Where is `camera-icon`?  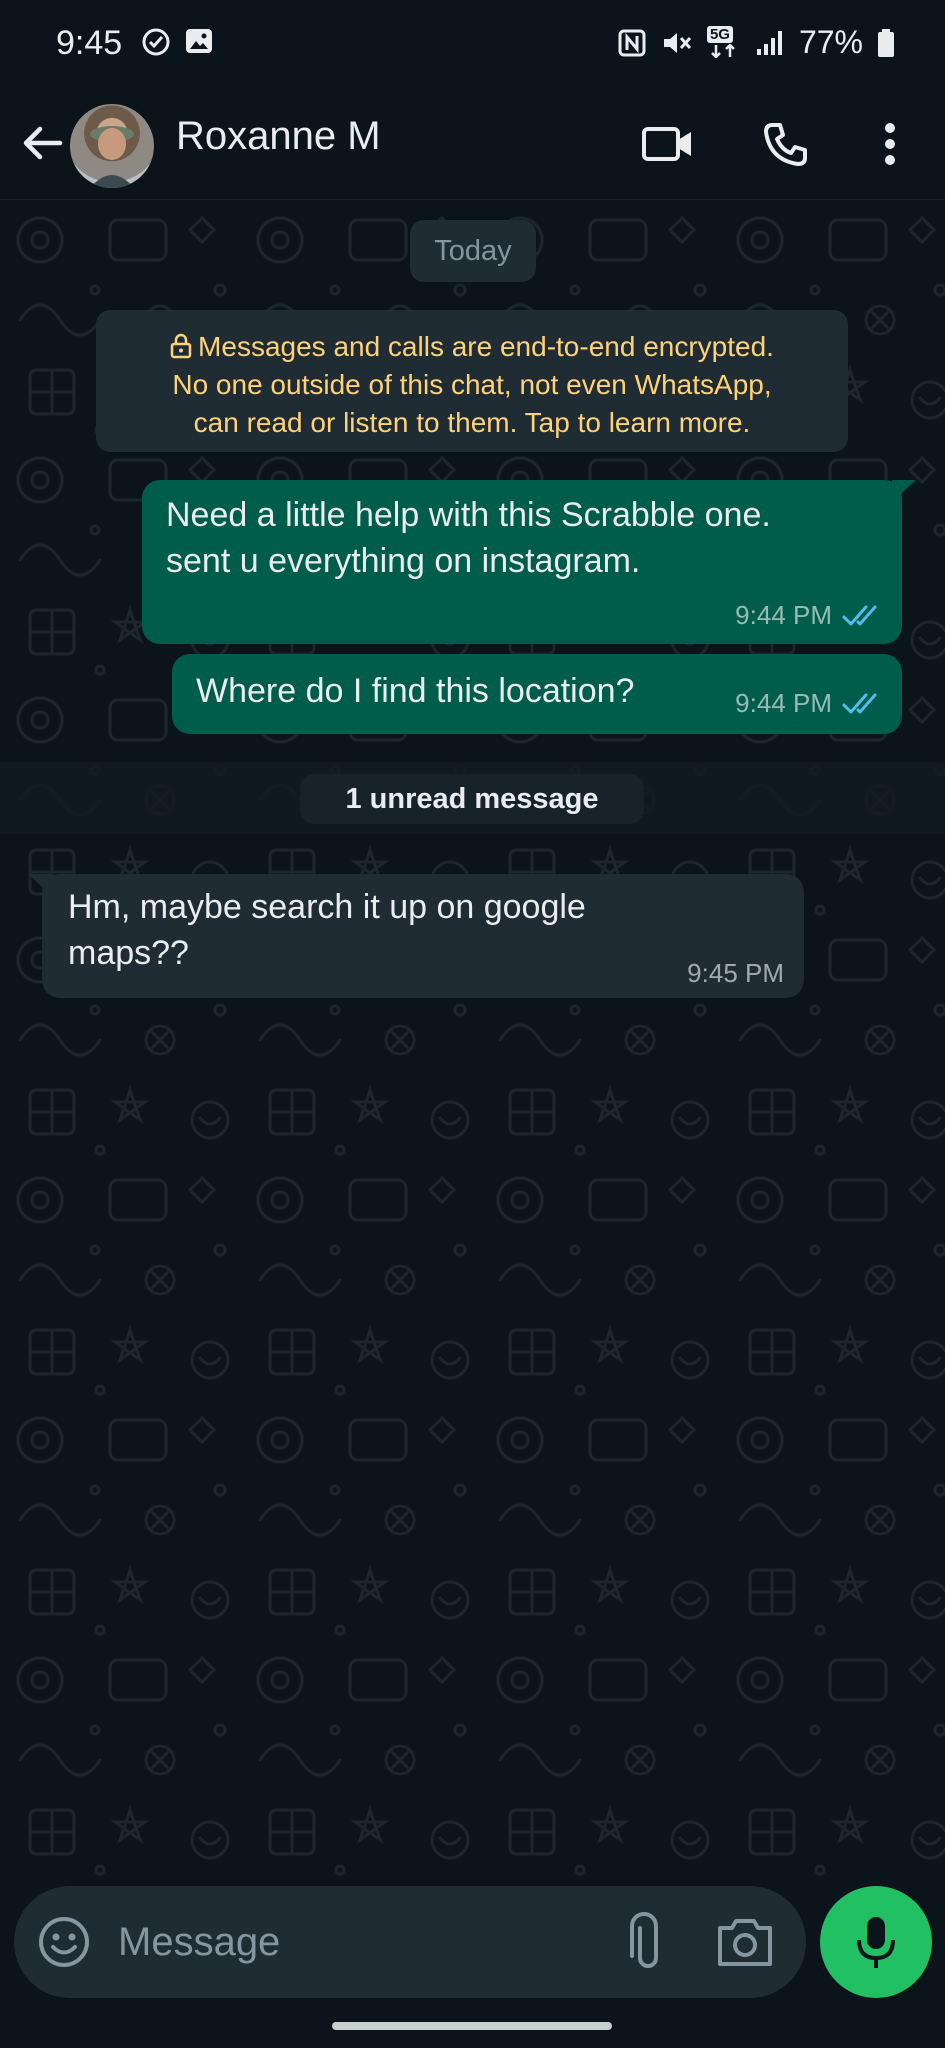 camera-icon is located at coordinates (745, 1942).